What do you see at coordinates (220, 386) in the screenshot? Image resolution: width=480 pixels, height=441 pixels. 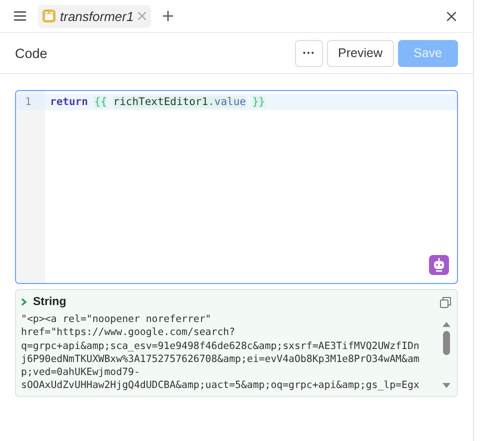 I see `result-text-line: sOOAxUdZvUHHaw2HjgQ4dUDCBA&amp;uact=5&amp;oq=grpc+api&amp;gs_lp=Egx` at bounding box center [220, 386].